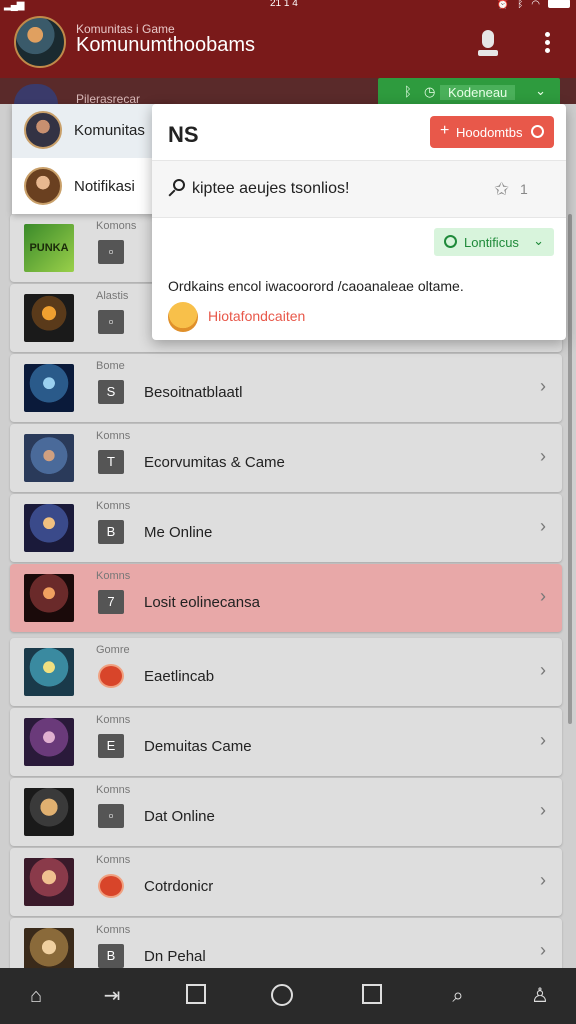  What do you see at coordinates (112, 296) in the screenshot?
I see `list-item-overline: Alastis` at bounding box center [112, 296].